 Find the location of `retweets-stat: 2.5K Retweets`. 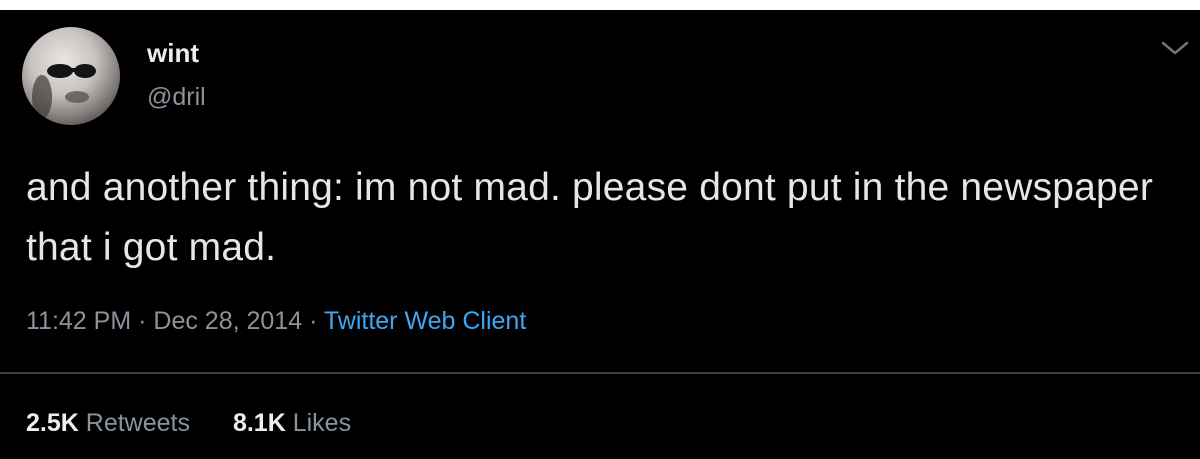

retweets-stat: 2.5K Retweets is located at coordinates (108, 423).